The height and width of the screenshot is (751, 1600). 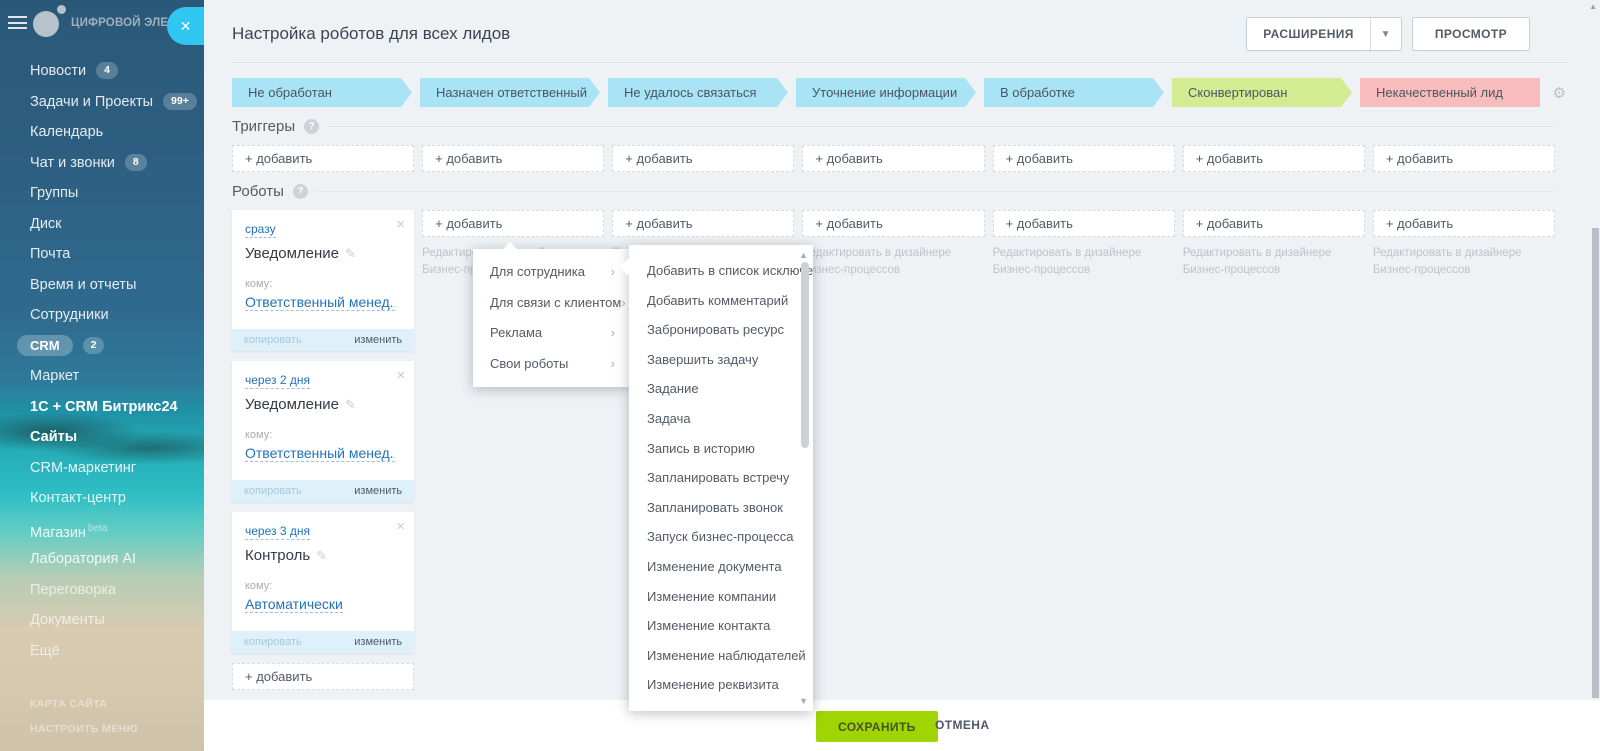 What do you see at coordinates (102, 346) in the screenshot?
I see `sidebar-item: CRM 2` at bounding box center [102, 346].